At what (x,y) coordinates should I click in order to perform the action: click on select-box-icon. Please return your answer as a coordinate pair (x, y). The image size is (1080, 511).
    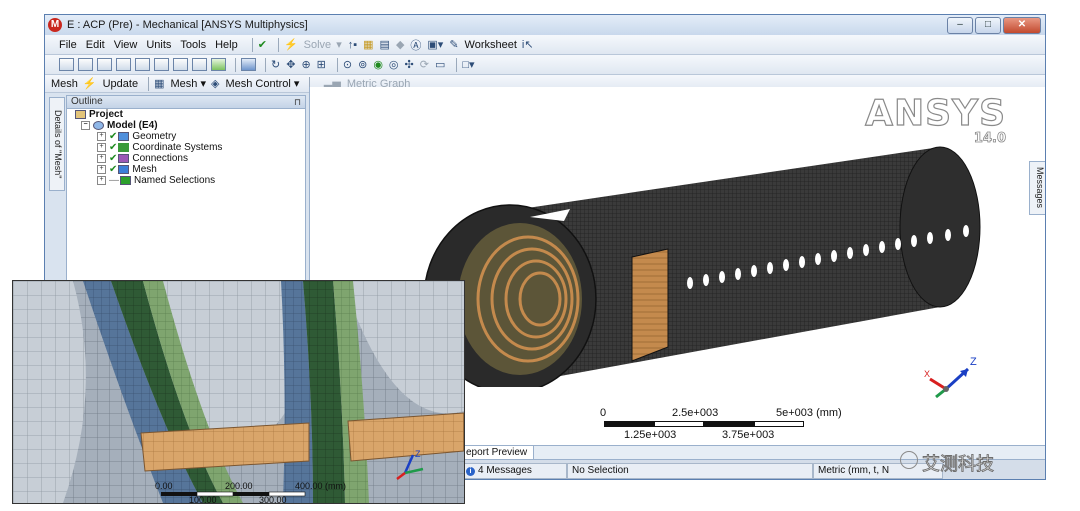
    Looking at the image, I should click on (123, 64).